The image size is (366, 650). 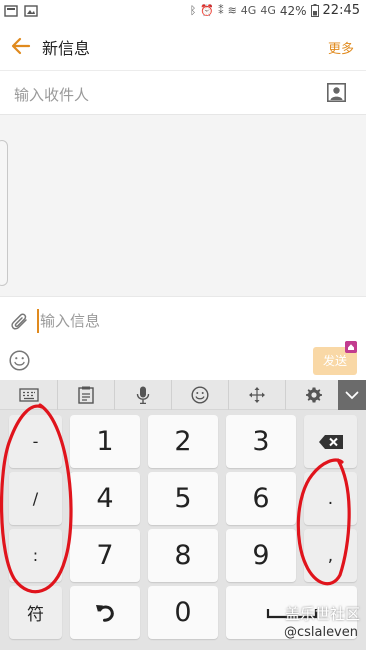 I want to click on key-6: 6, so click(x=261, y=498).